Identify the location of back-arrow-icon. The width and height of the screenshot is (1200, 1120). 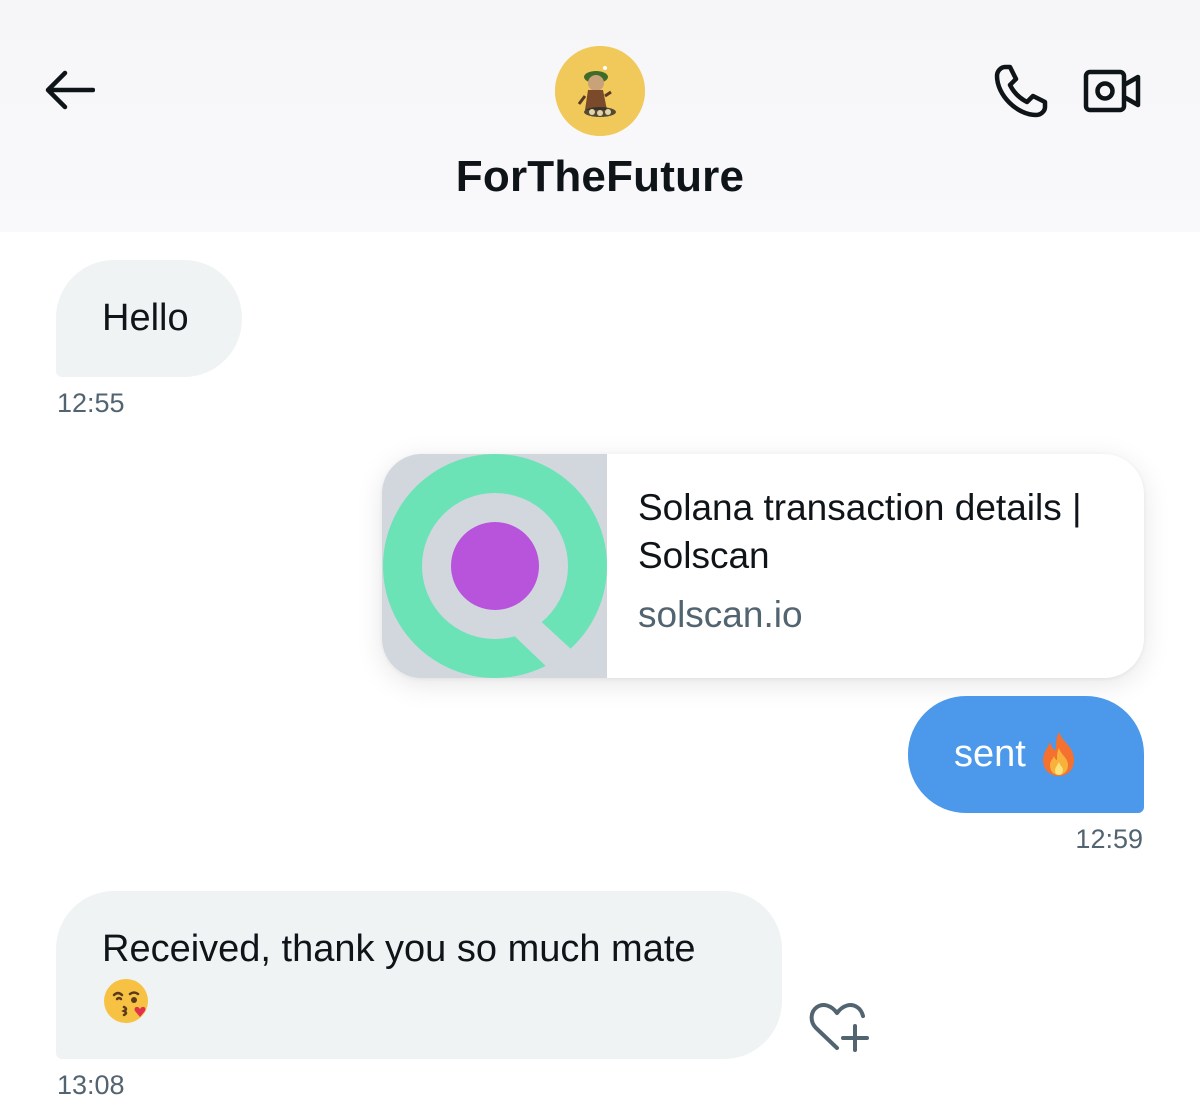
(70, 90).